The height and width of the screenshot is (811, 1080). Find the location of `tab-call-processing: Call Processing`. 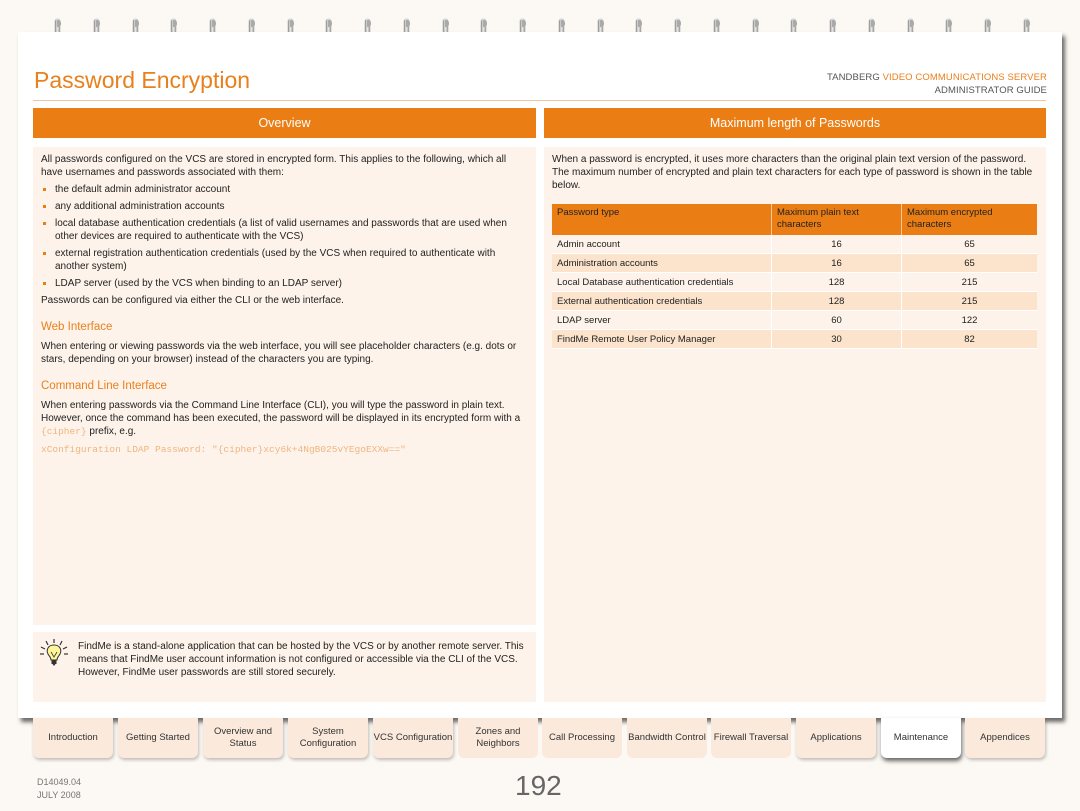

tab-call-processing: Call Processing is located at coordinates (582, 738).